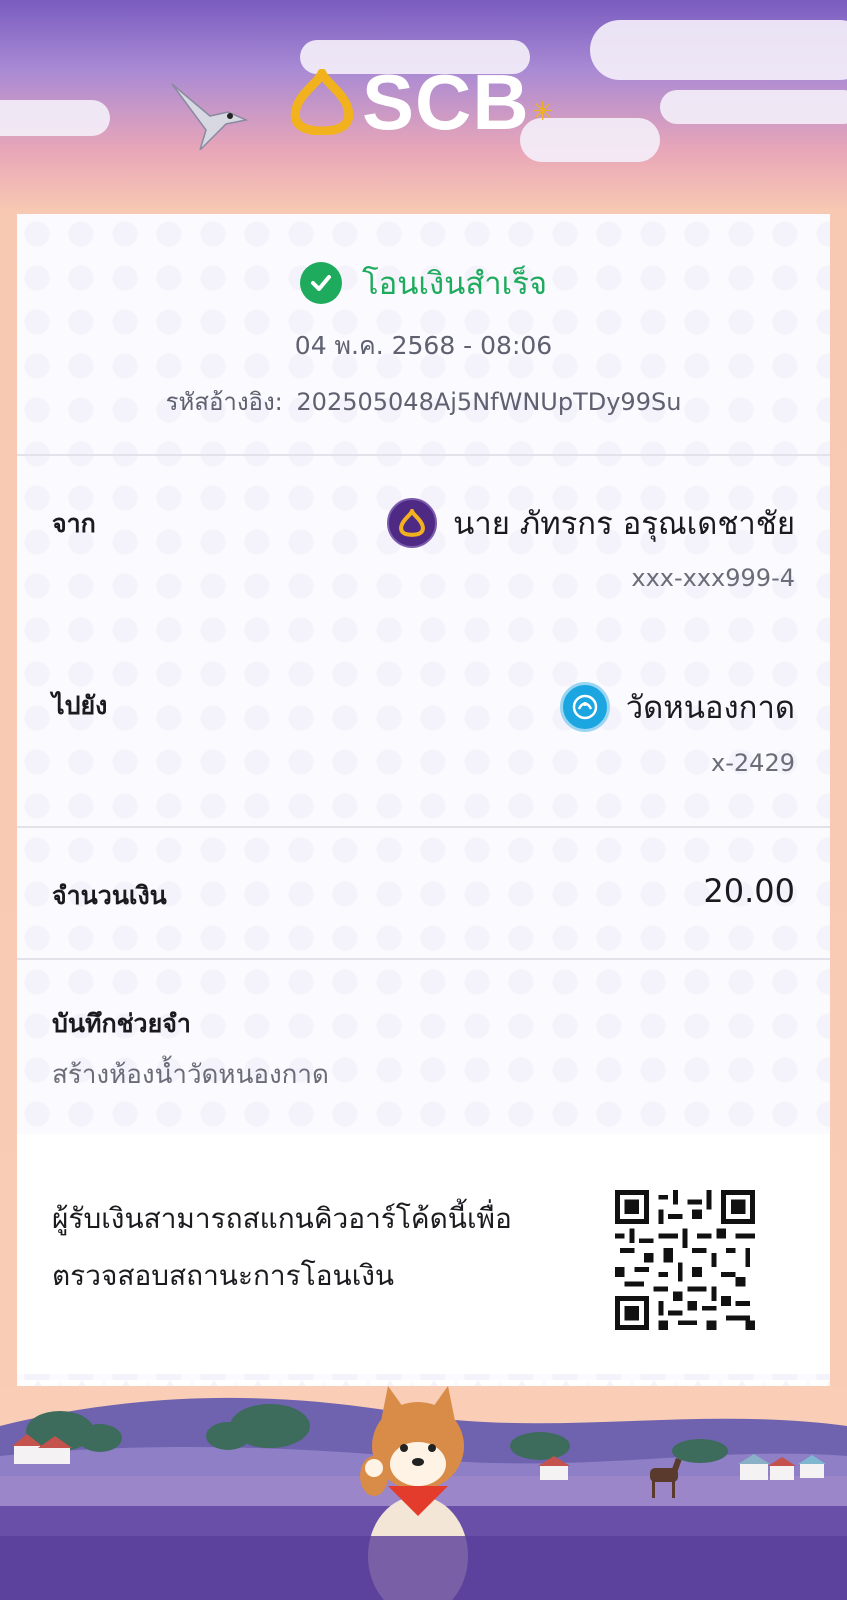  What do you see at coordinates (320, 283) in the screenshot?
I see `success-check-icon` at bounding box center [320, 283].